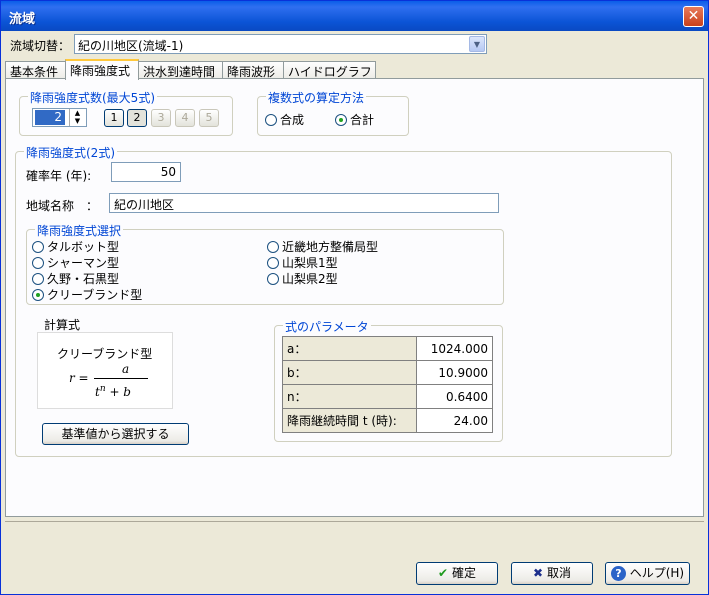 The height and width of the screenshot is (595, 709). Describe the element at coordinates (310, 263) in the screenshot. I see `radio-yamanashi-1-label: 山梨県1型` at that location.